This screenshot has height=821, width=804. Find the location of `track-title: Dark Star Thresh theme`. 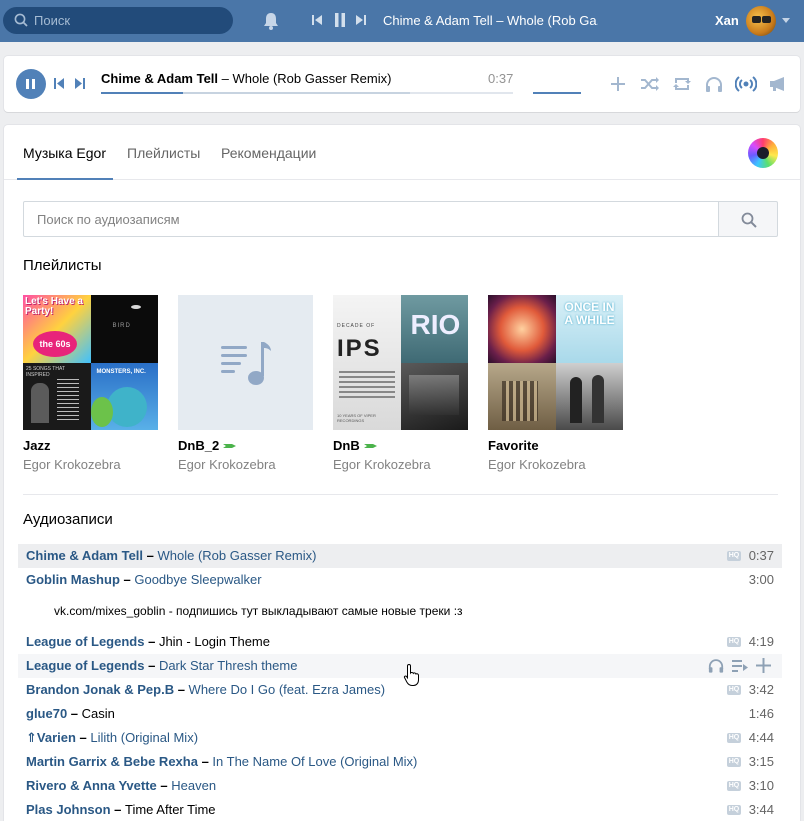

track-title: Dark Star Thresh theme is located at coordinates (228, 665).